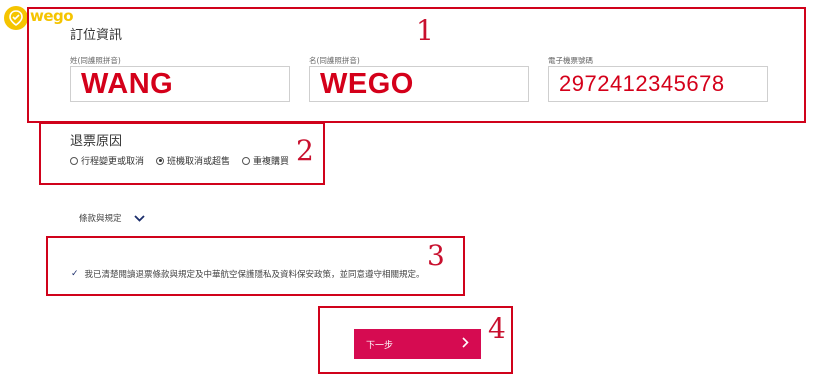 This screenshot has width=832, height=379. What do you see at coordinates (334, 60) in the screenshot?
I see `first-name-label: 名(同護照拼音)` at bounding box center [334, 60].